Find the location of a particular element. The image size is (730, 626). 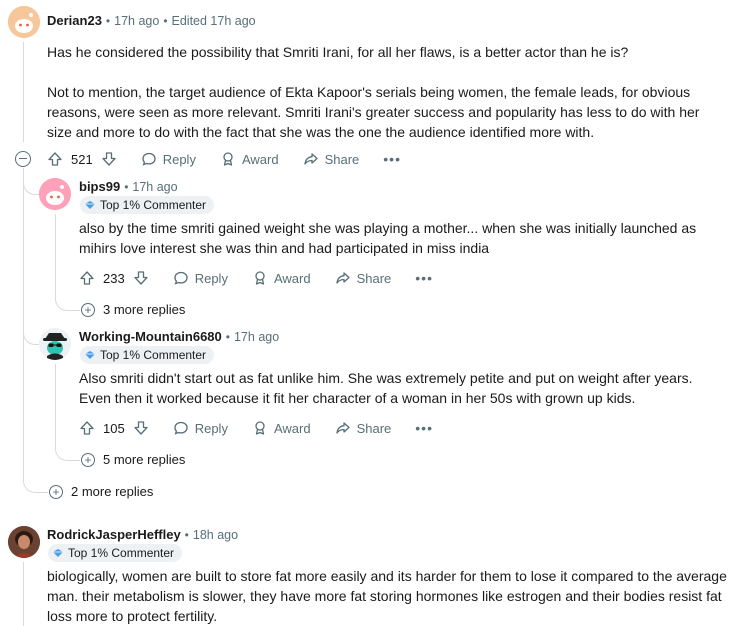

user-photo-avatar-icon is located at coordinates (24, 542).